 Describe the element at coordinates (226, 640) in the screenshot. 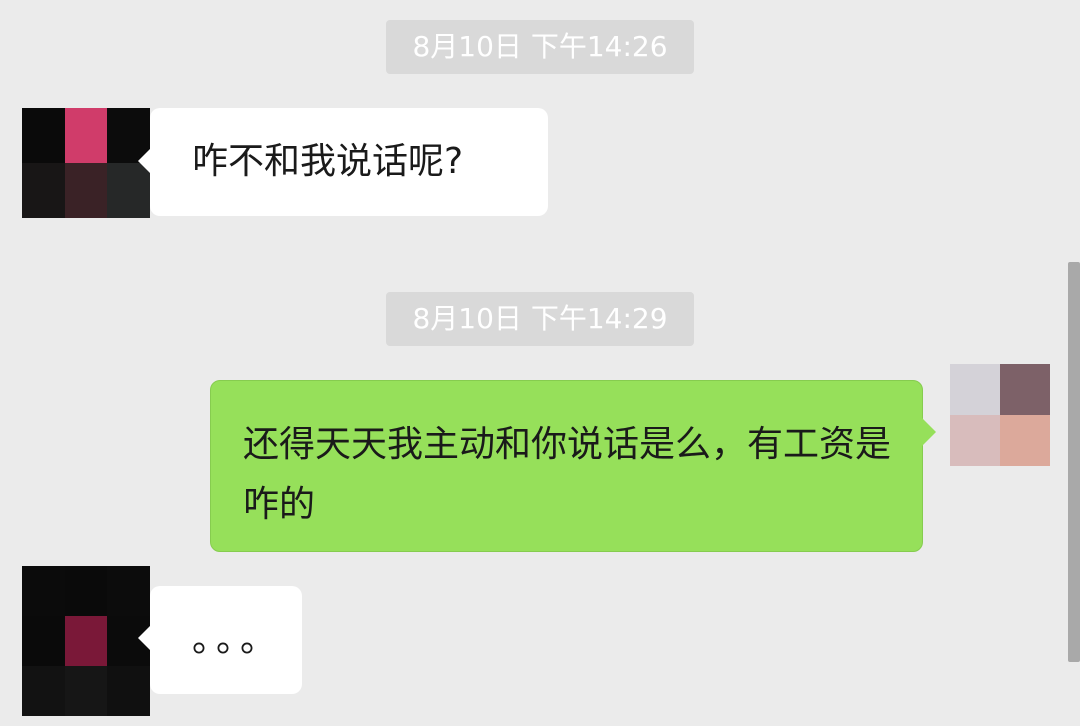

I see `incoming-message: 。。。` at that location.